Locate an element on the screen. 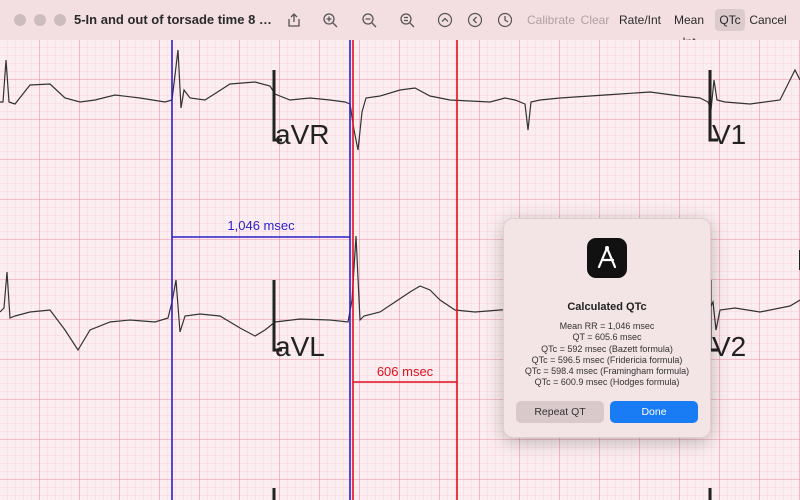 The height and width of the screenshot is (500, 800). cancel-button: Cancel is located at coordinates (768, 20).